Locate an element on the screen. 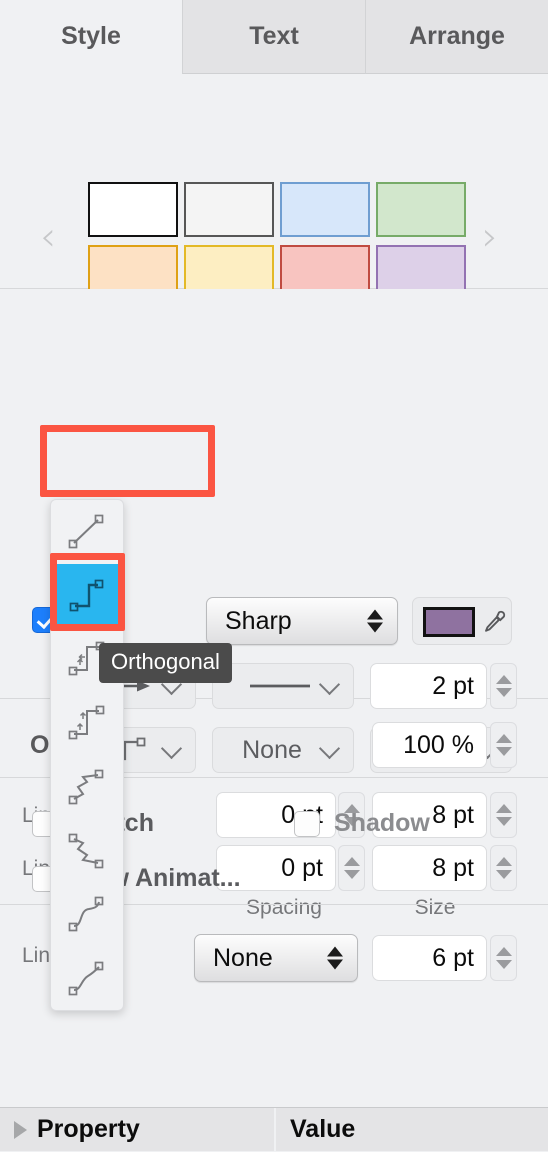  value-column-header: Value is located at coordinates (412, 1129).